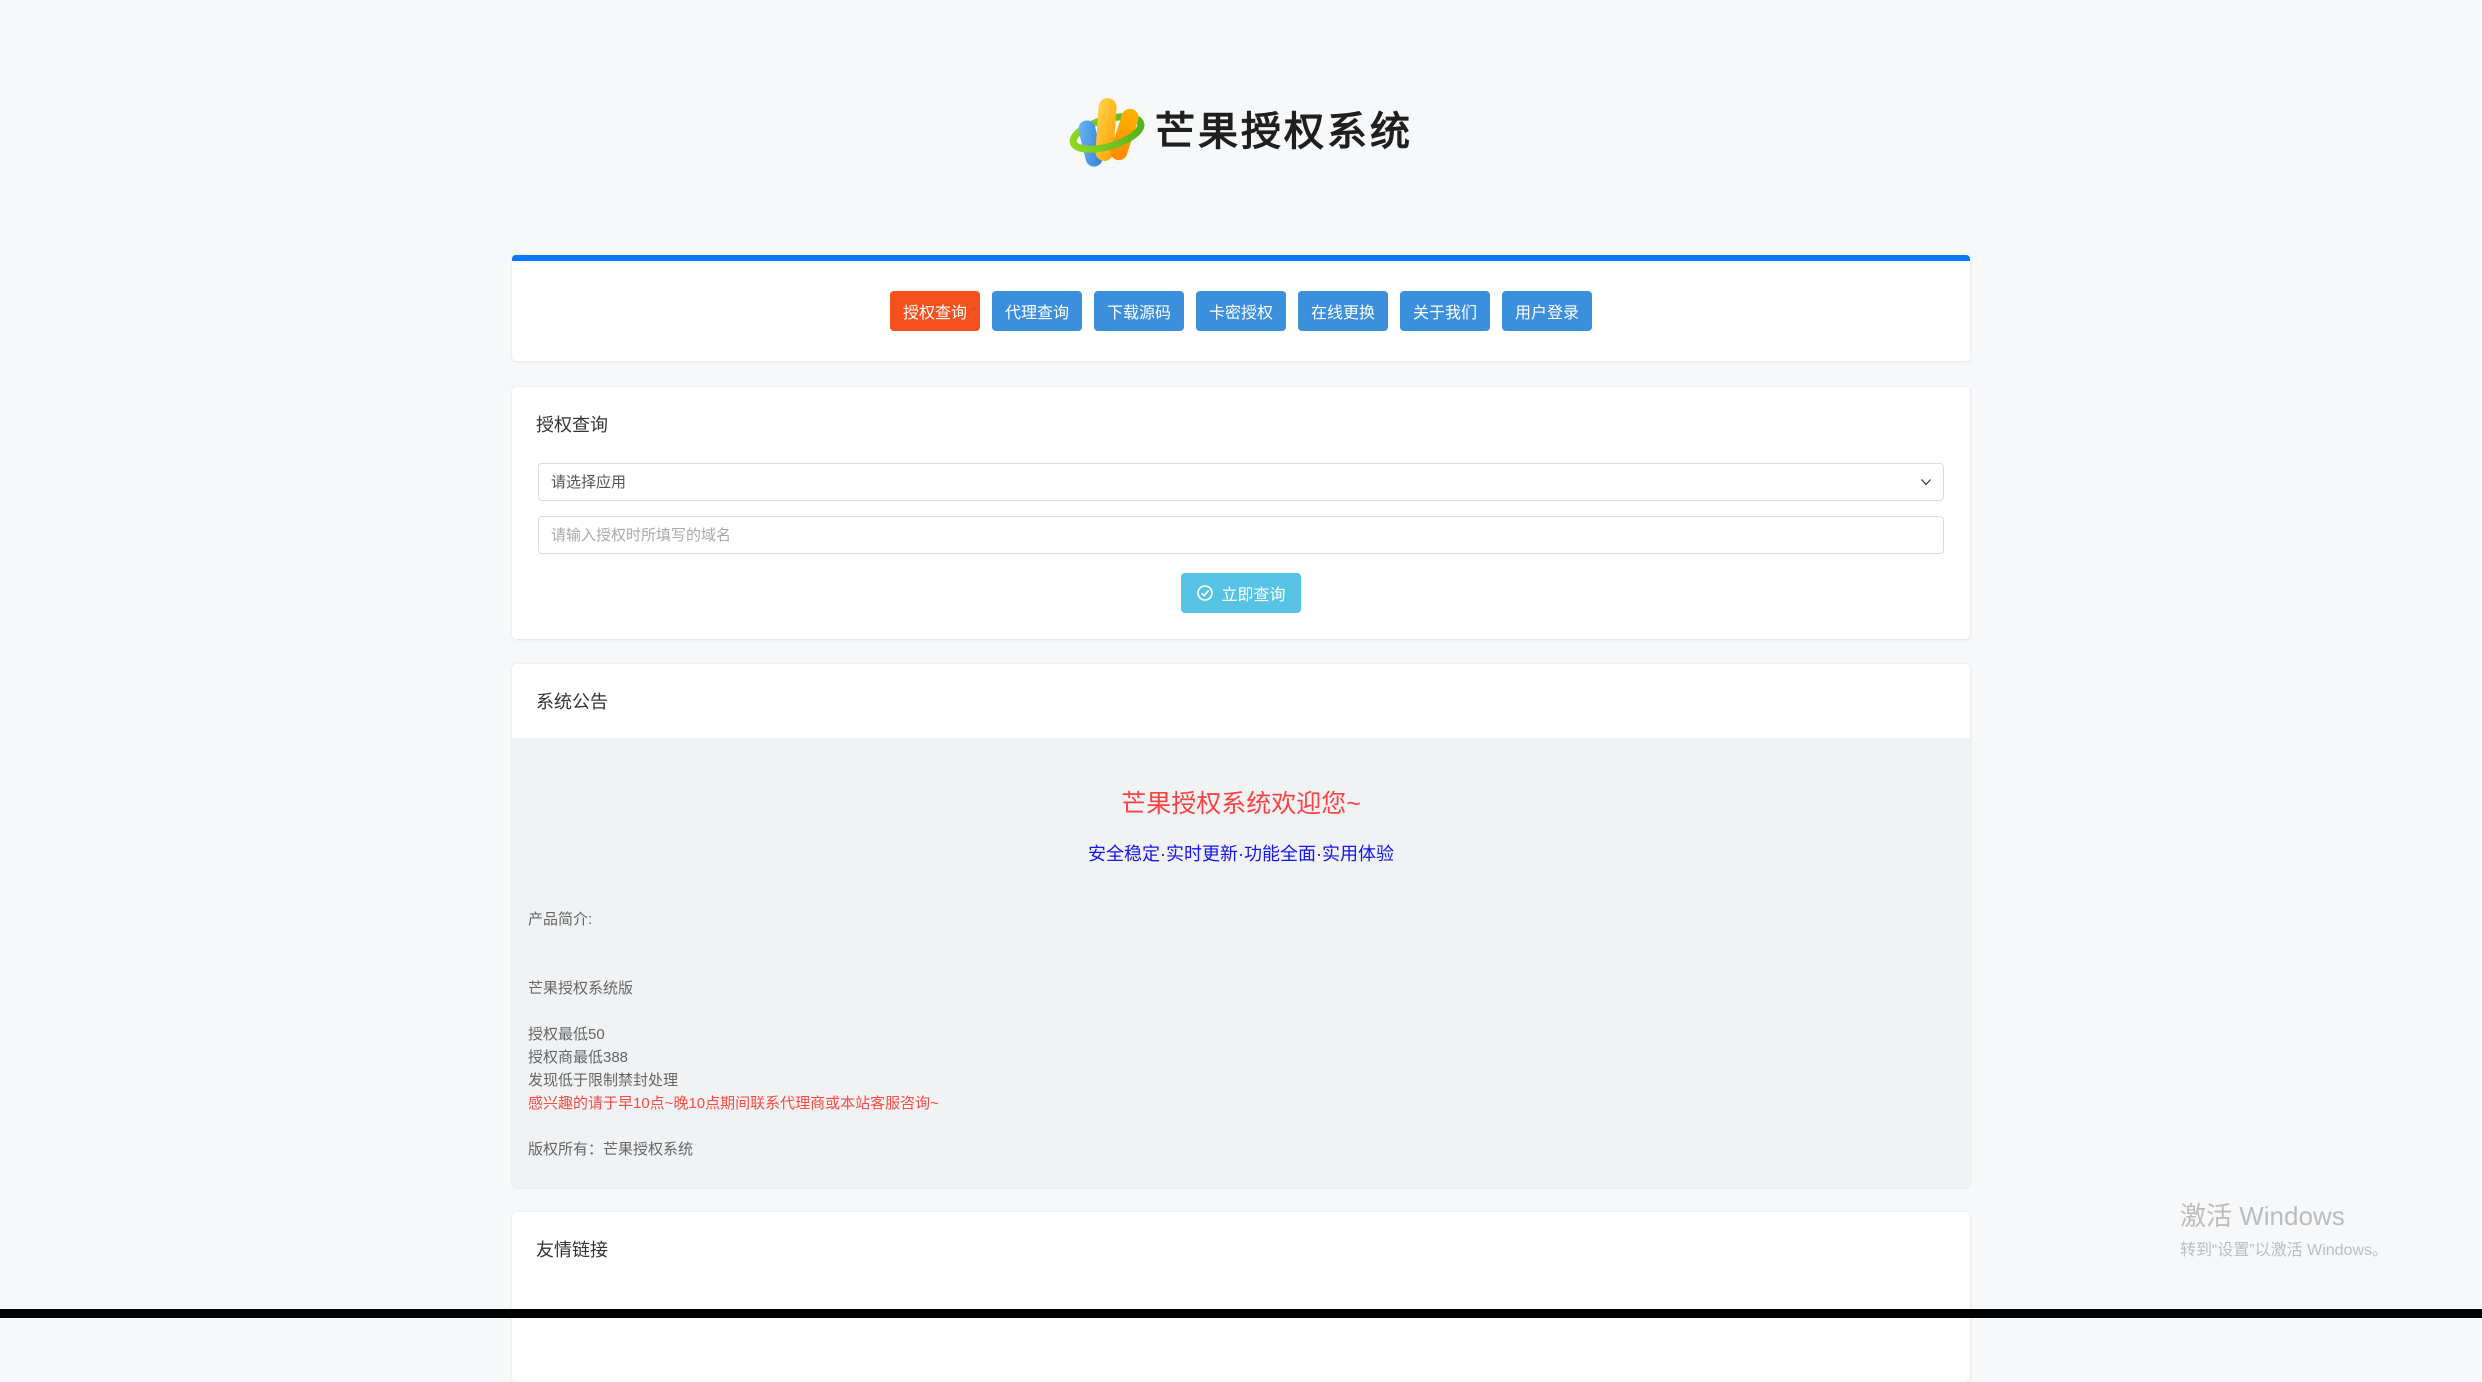 This screenshot has height=1382, width=2482. Describe the element at coordinates (1241, 1297) in the screenshot. I see `friendship-links-card: 友情链接` at that location.